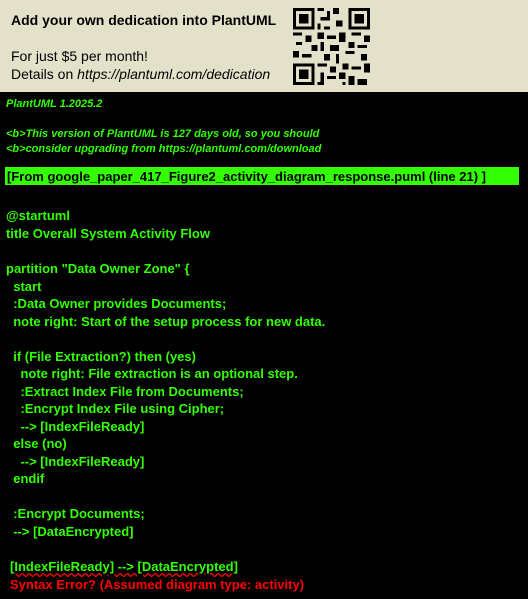 The width and height of the screenshot is (528, 599). What do you see at coordinates (98, 268) in the screenshot?
I see `code-line: partition "Data Owner Zone" {` at bounding box center [98, 268].